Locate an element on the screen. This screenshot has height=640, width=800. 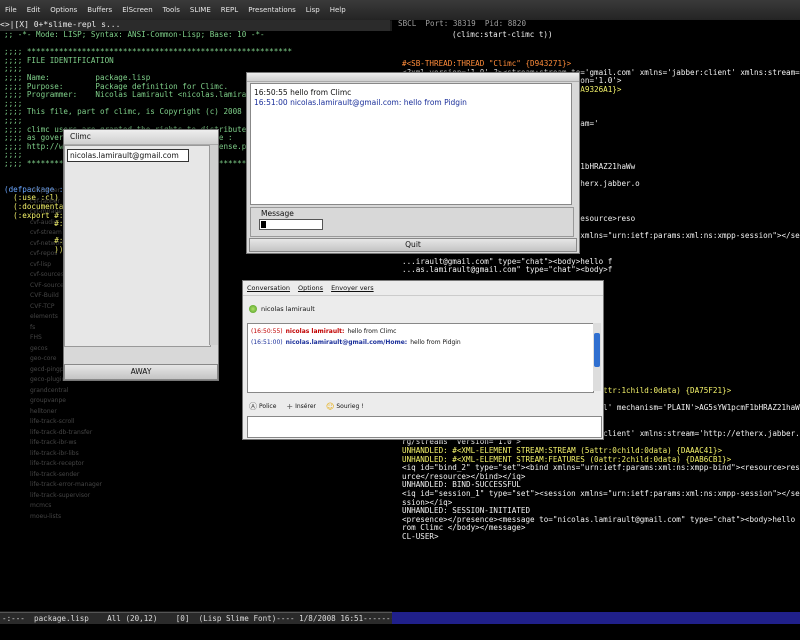
file-browser-item: moeu-lists is located at coordinates (46, 516).